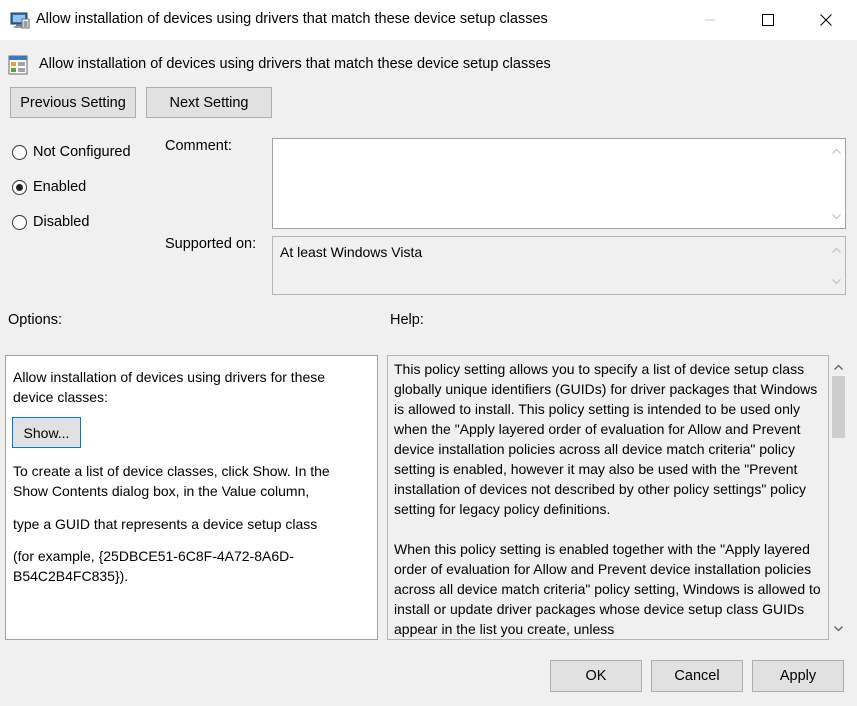 This screenshot has width=857, height=706. What do you see at coordinates (559, 265) in the screenshot?
I see `supported-on-field: At least Windows Vista` at bounding box center [559, 265].